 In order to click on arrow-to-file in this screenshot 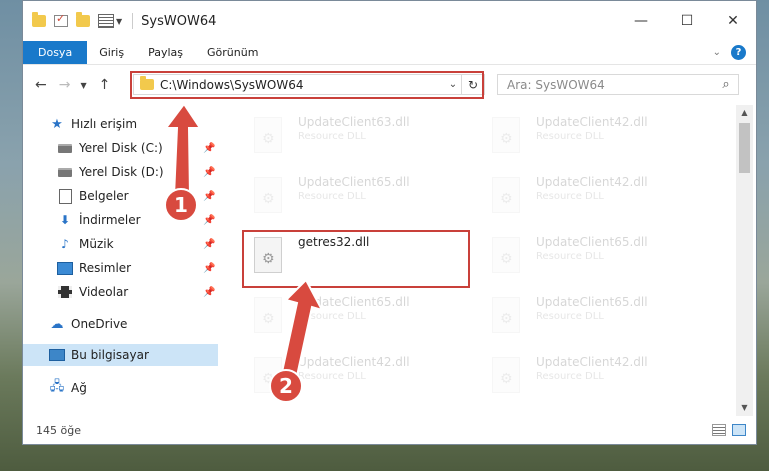, I will do `click(302, 328)`.